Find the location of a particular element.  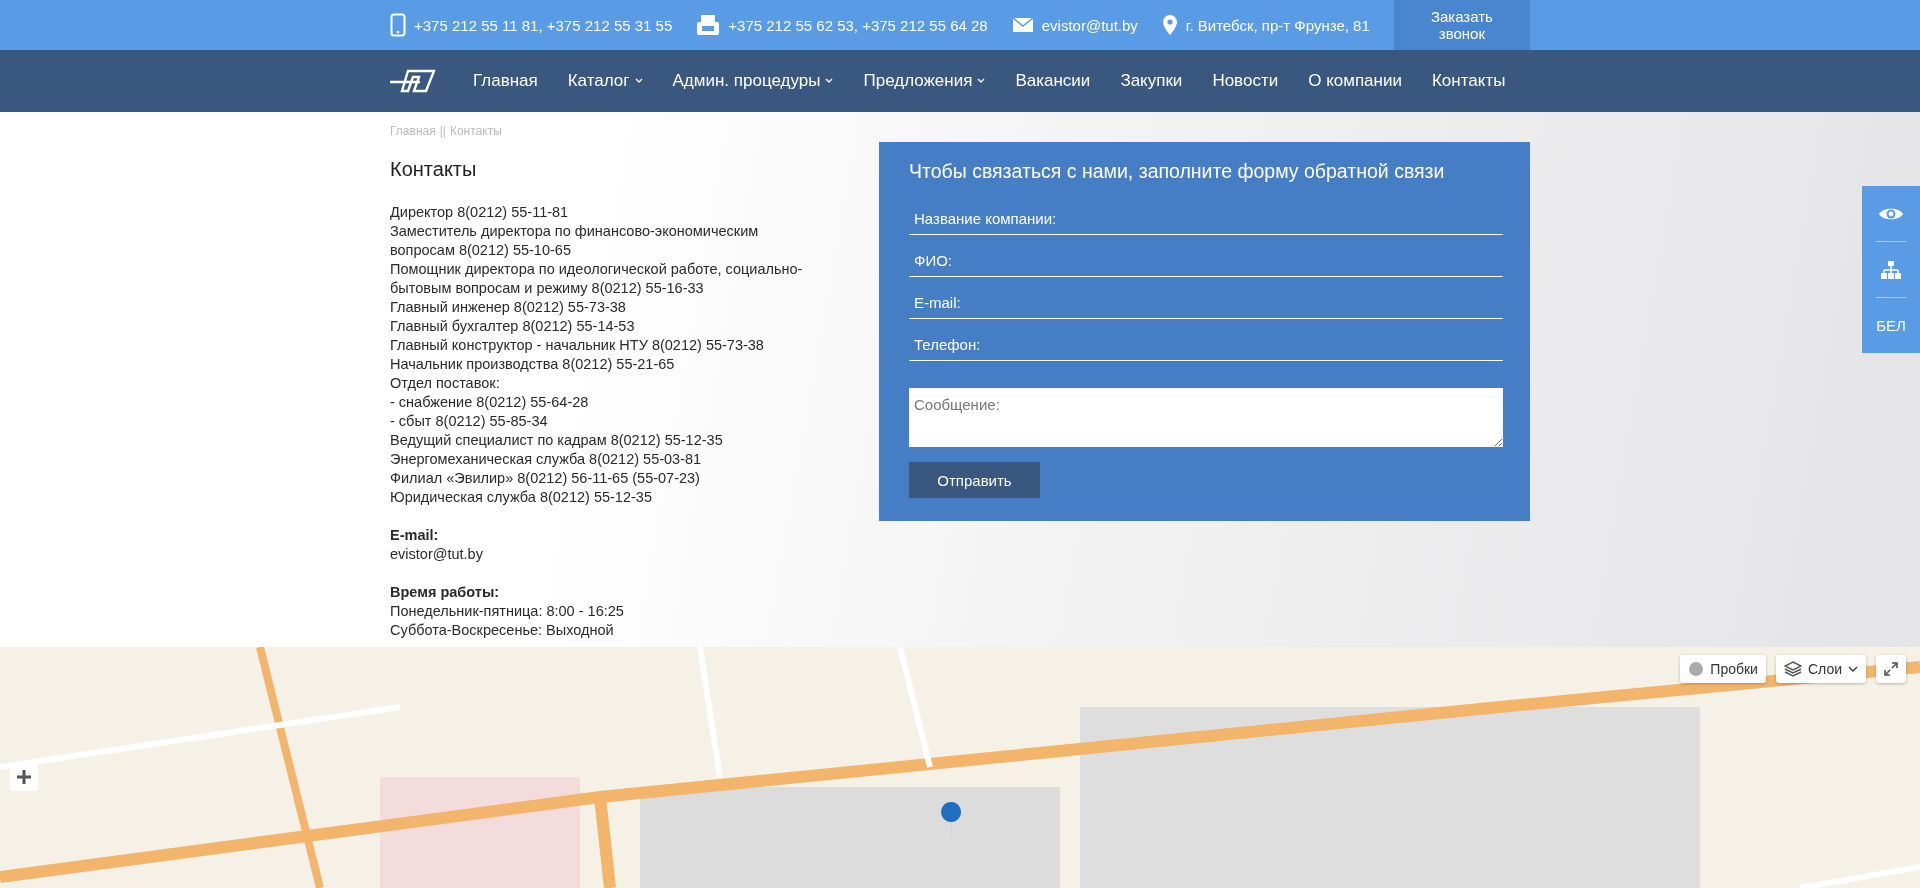

contact-line: Директор 8(0212) 55-11-81 is located at coordinates (480, 212).